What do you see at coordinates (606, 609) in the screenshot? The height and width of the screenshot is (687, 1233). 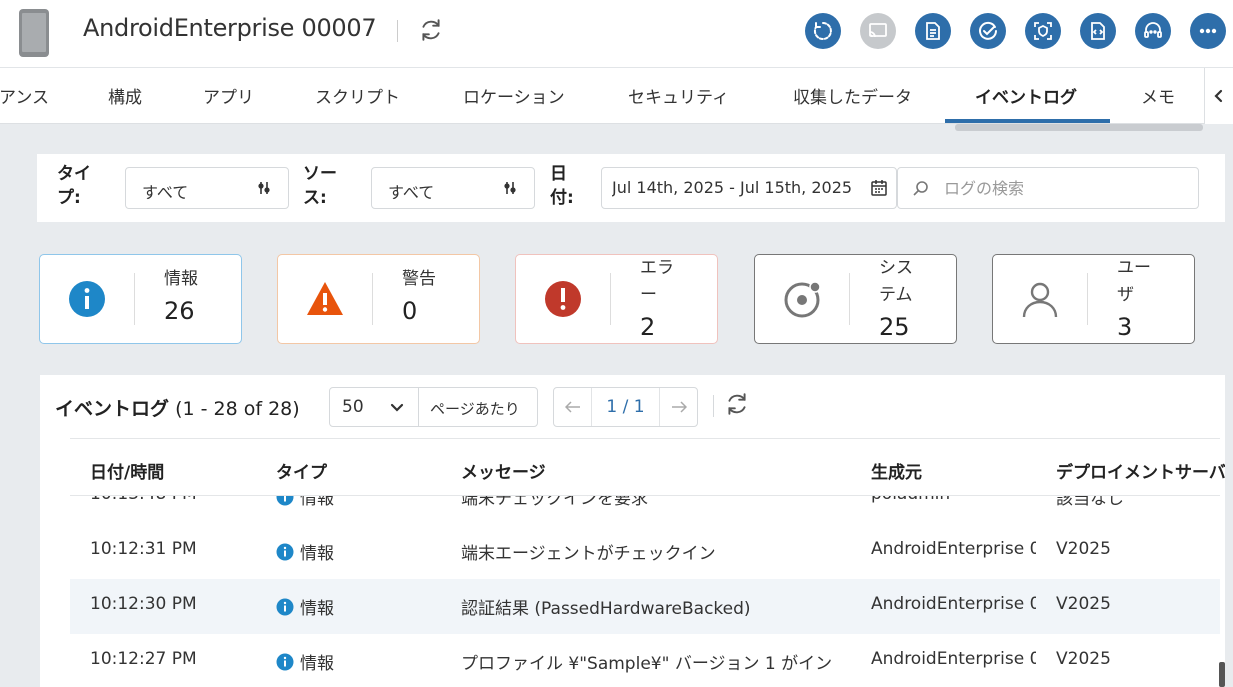 I see `row-message: 認証結果 (PassedHardwareBacked)` at bounding box center [606, 609].